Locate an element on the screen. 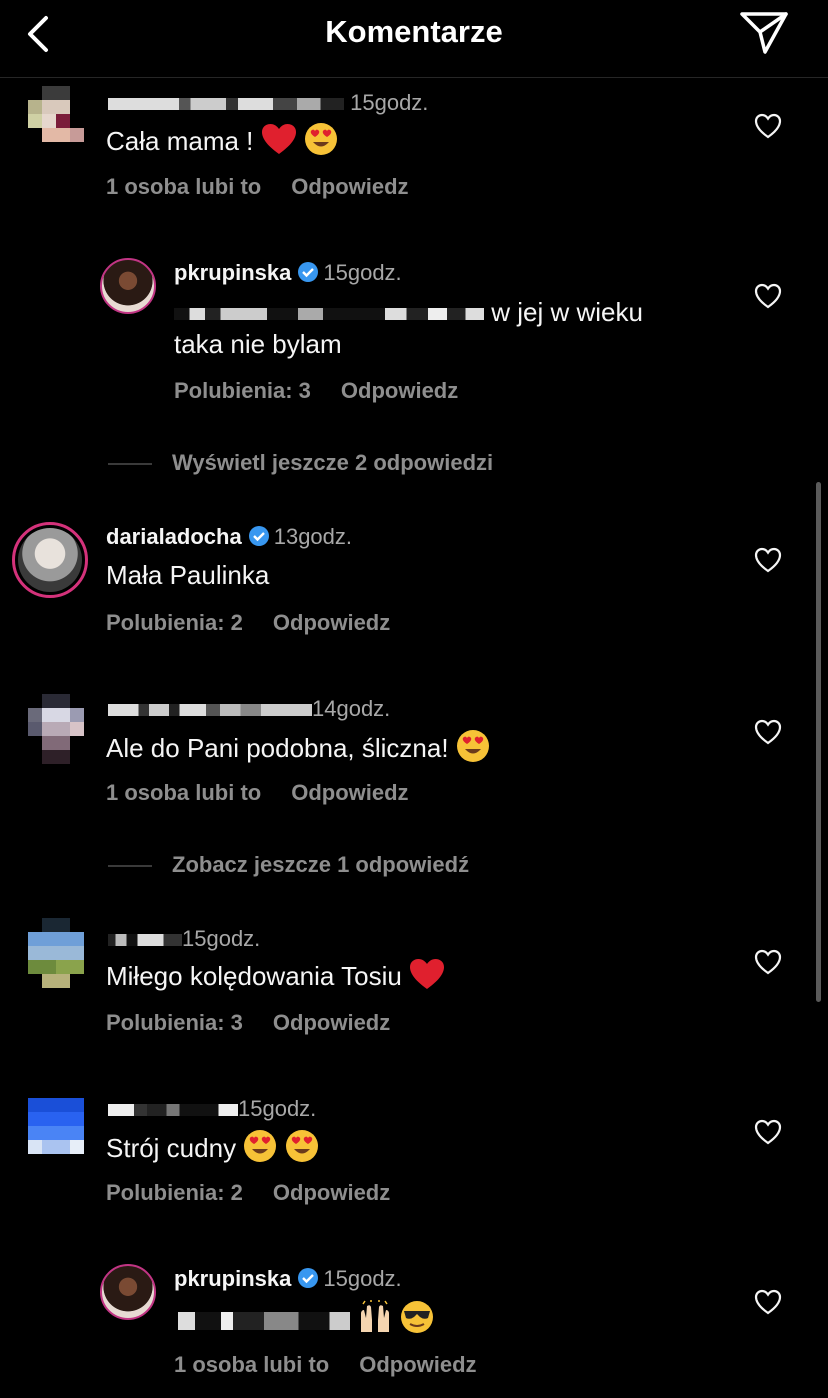  scrollbar is located at coordinates (818, 742).